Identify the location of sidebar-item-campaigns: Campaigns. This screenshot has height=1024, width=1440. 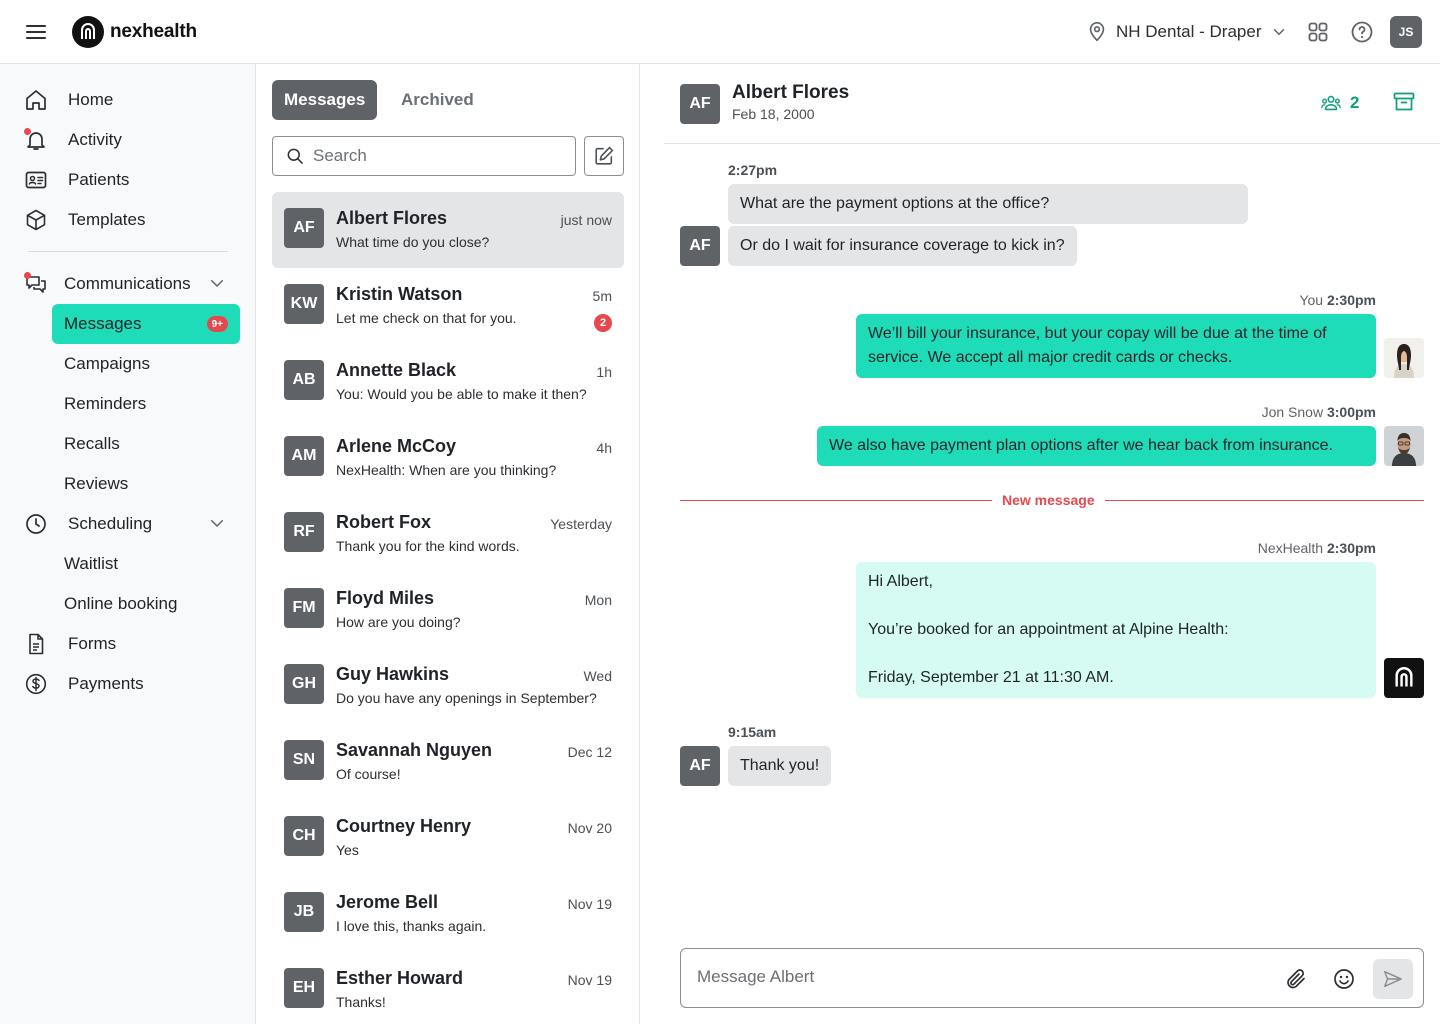
(146, 364).